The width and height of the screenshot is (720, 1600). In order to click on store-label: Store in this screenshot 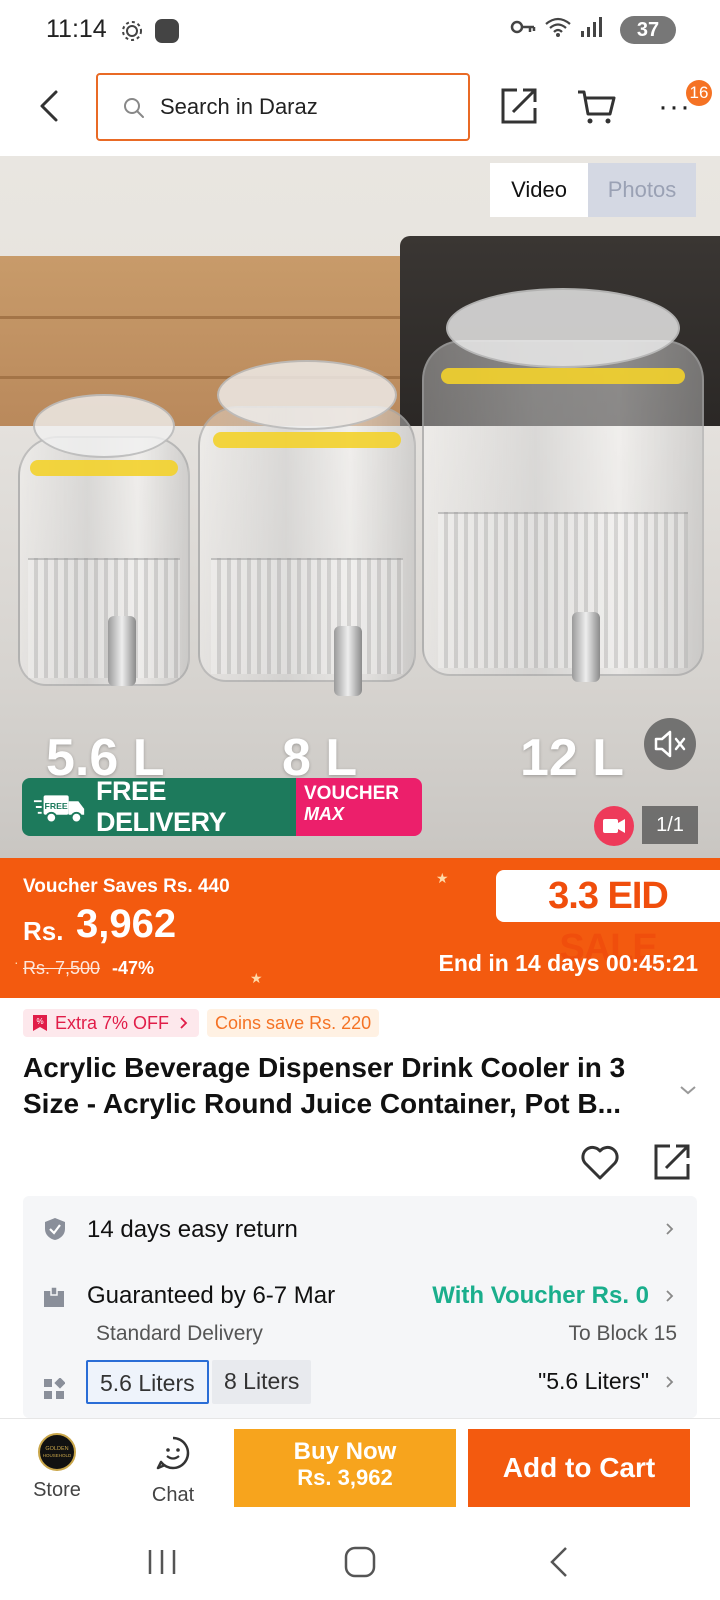, I will do `click(57, 1490)`.